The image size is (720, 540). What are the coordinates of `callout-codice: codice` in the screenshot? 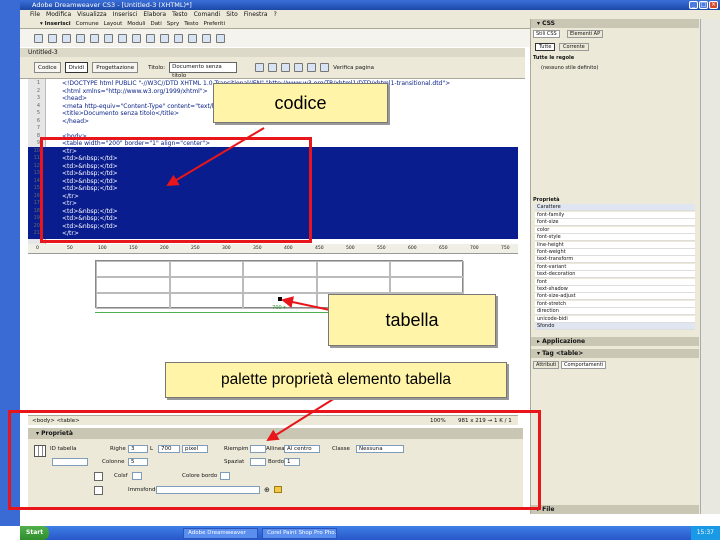 It's located at (300, 103).